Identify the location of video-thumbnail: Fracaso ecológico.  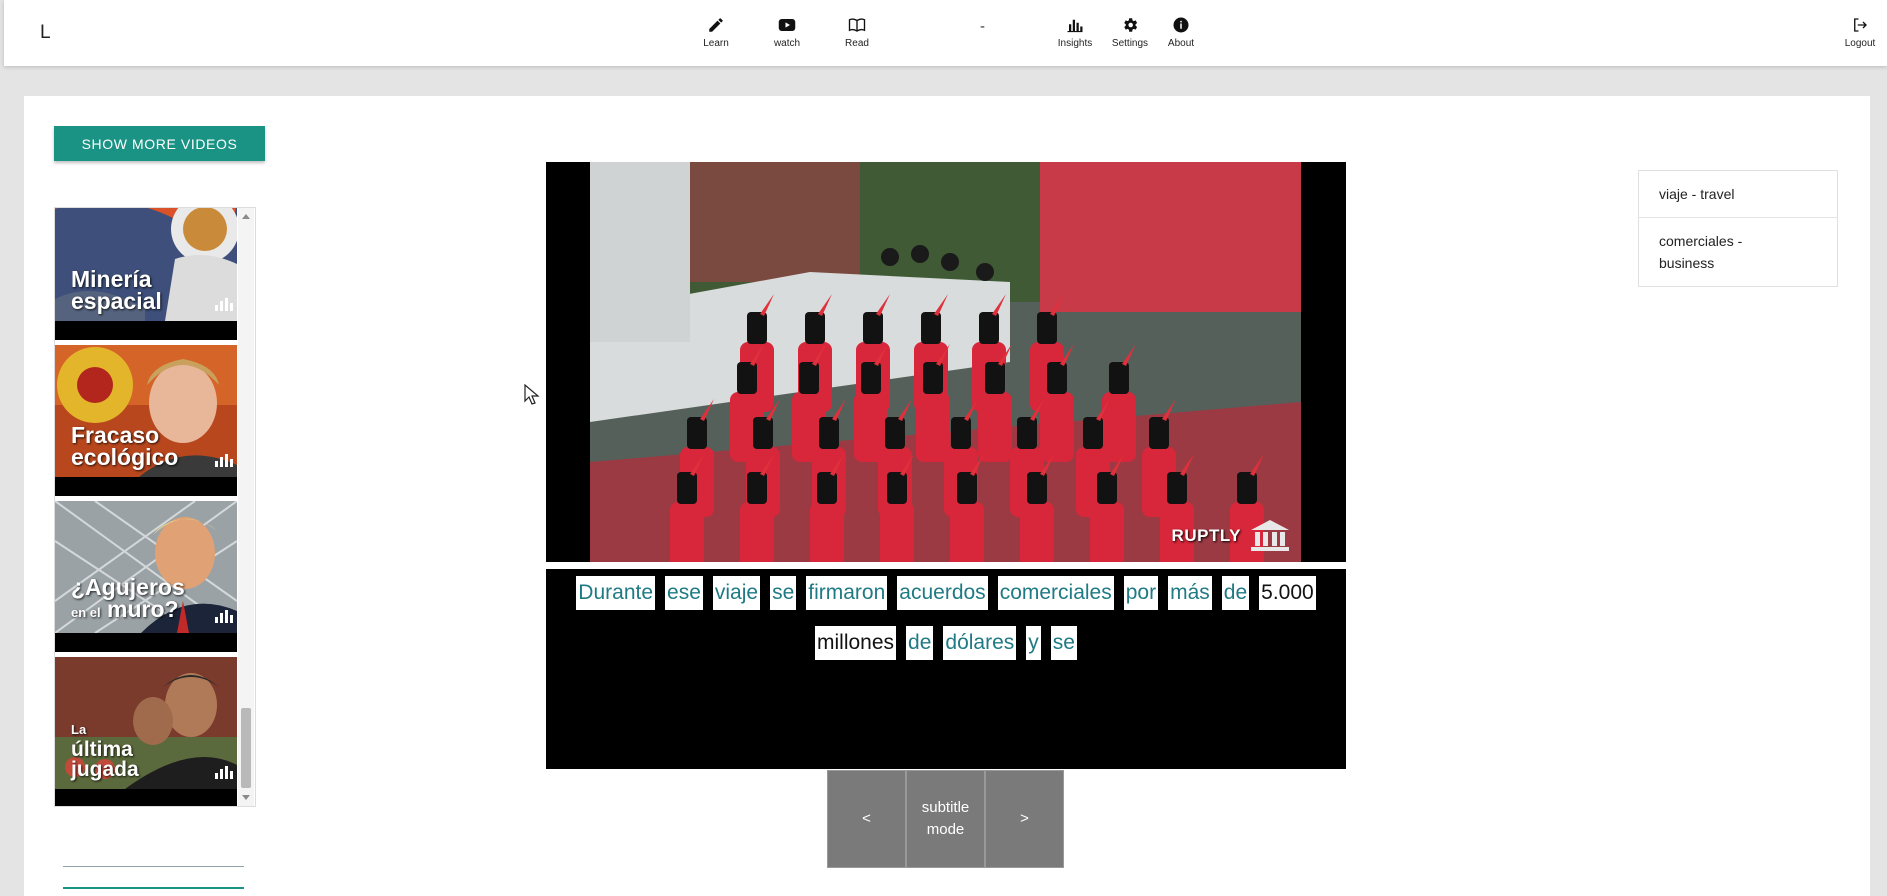
(146, 420).